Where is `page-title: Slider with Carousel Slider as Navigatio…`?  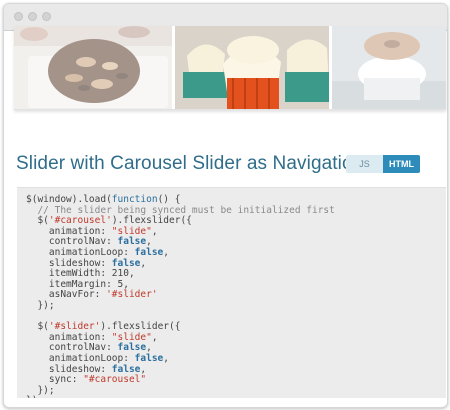 page-title: Slider with Carousel Slider as Navigatio… is located at coordinates (190, 163).